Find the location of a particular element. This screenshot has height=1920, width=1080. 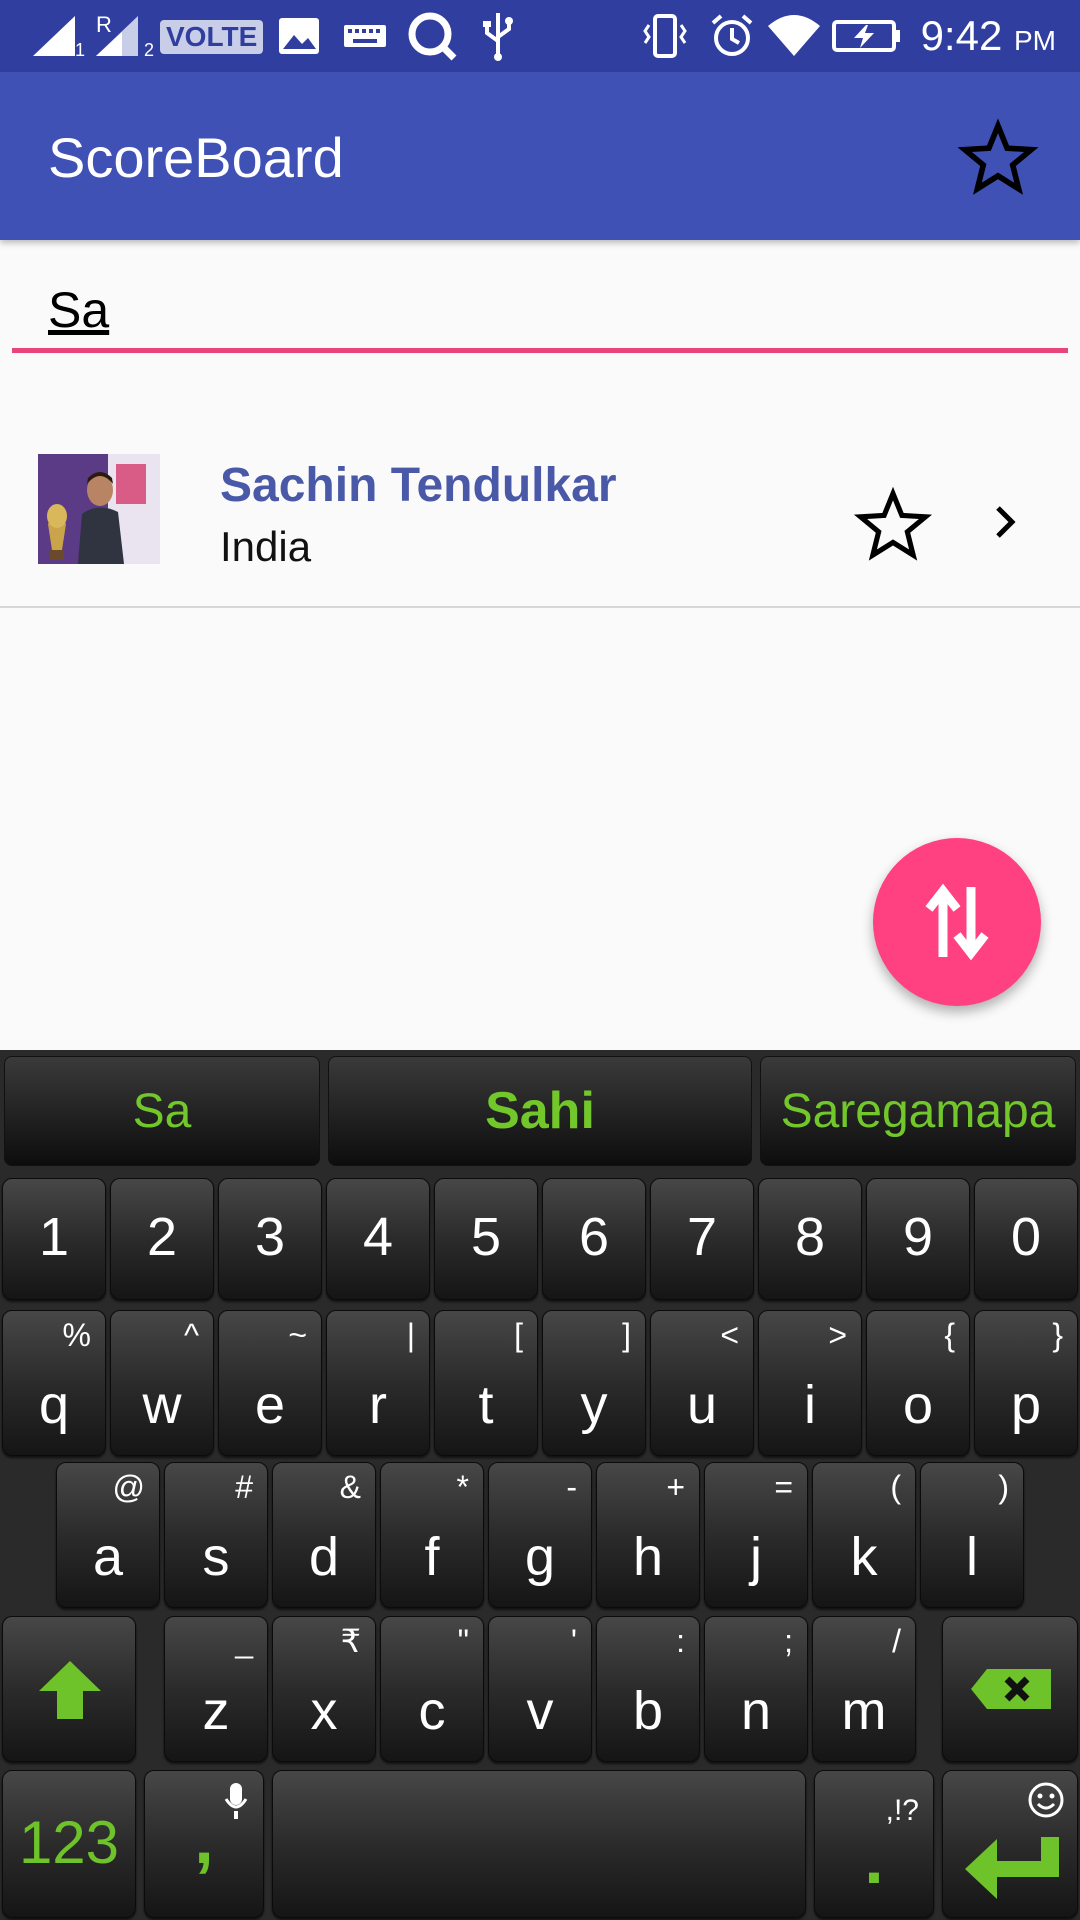

app-title: ScoreBoard is located at coordinates (196, 157).